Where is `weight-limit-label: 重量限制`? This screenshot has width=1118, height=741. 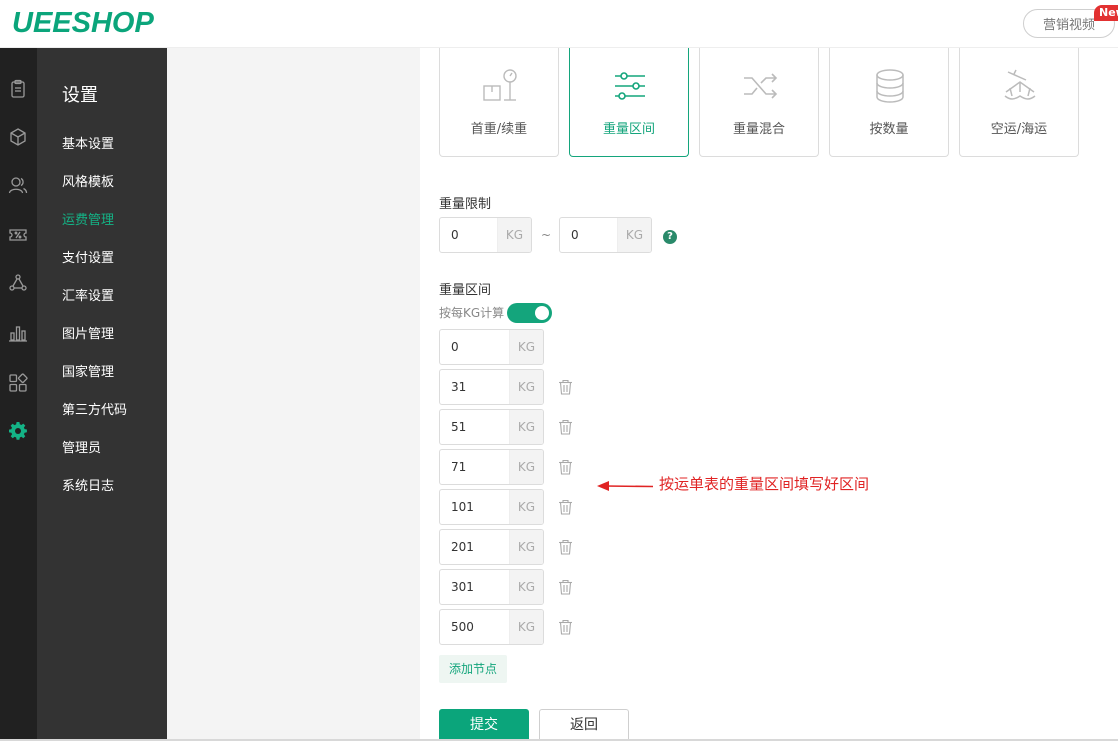
weight-limit-label: 重量限制 is located at coordinates (465, 204).